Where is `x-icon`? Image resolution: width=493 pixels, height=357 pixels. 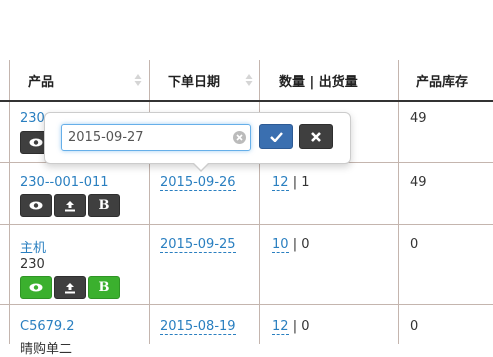 x-icon is located at coordinates (316, 136).